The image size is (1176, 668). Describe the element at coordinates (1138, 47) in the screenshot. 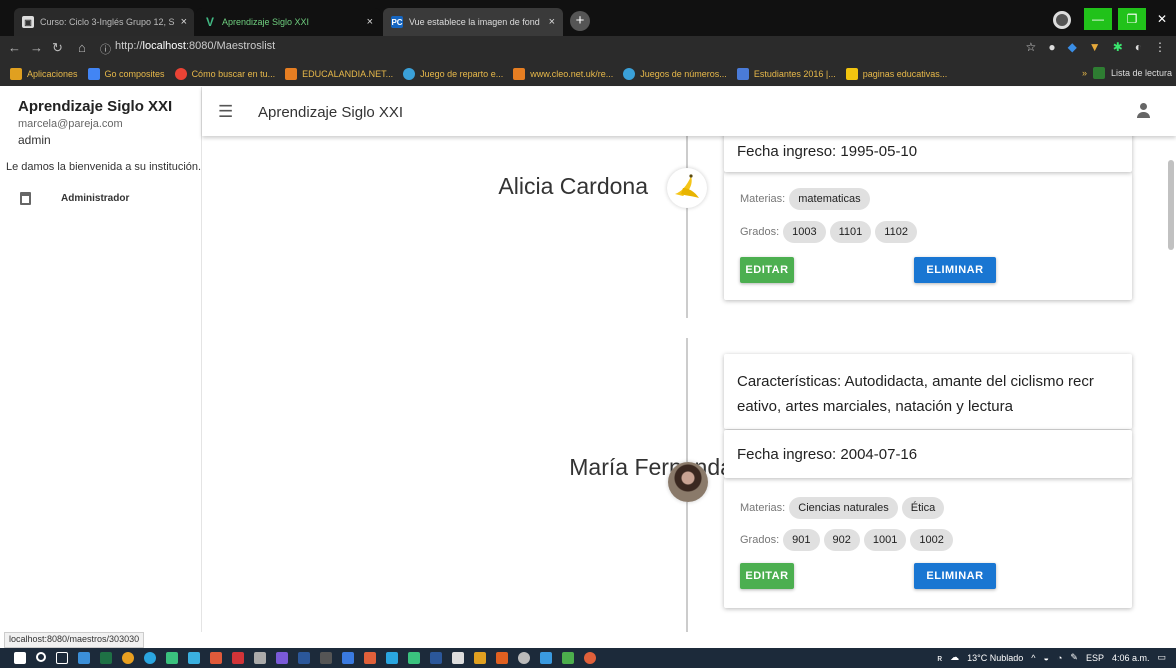

I see `extension-icon: ◐` at that location.